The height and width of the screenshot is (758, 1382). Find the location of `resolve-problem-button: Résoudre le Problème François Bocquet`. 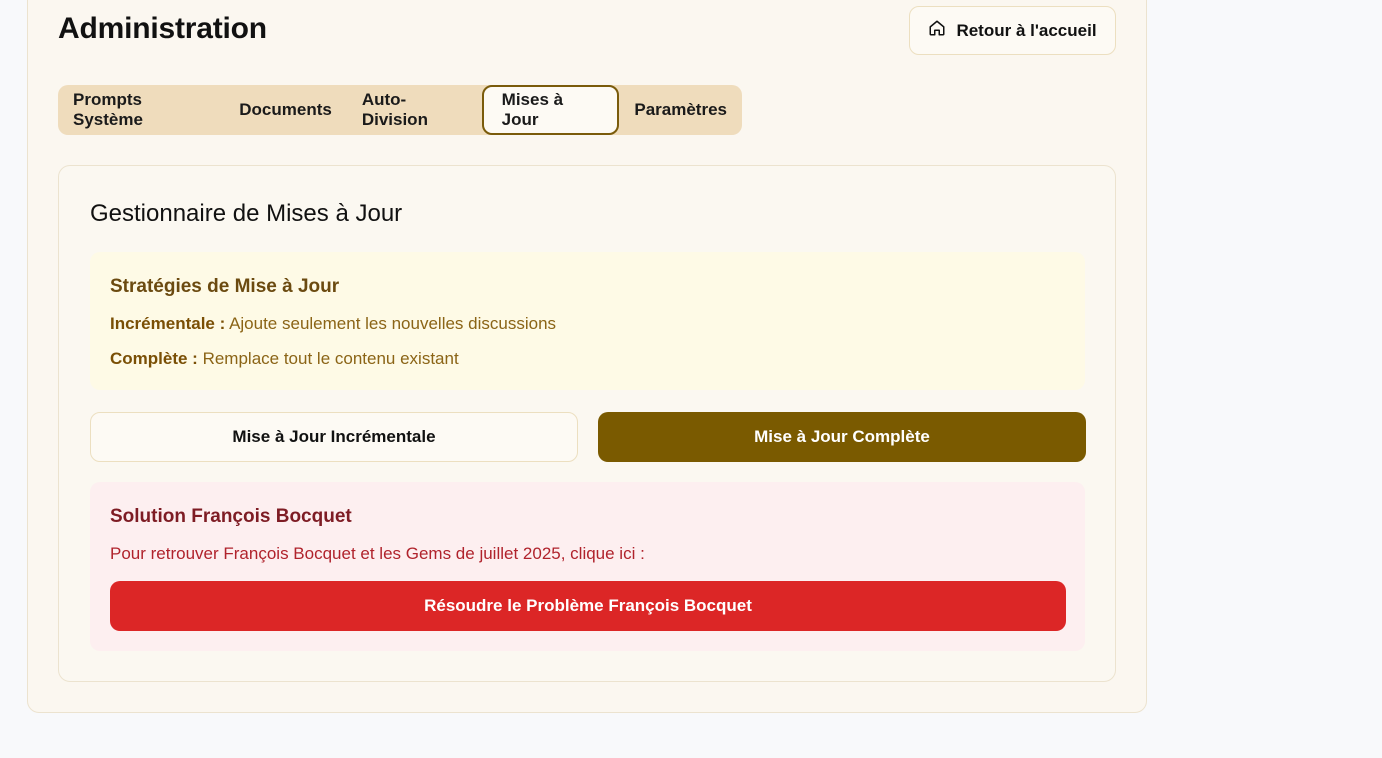

resolve-problem-button: Résoudre le Problème François Bocquet is located at coordinates (588, 606).